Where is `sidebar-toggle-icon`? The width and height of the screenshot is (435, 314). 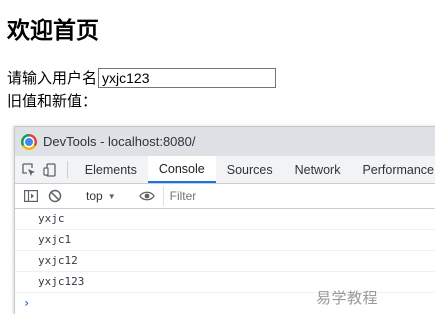 sidebar-toggle-icon is located at coordinates (31, 196).